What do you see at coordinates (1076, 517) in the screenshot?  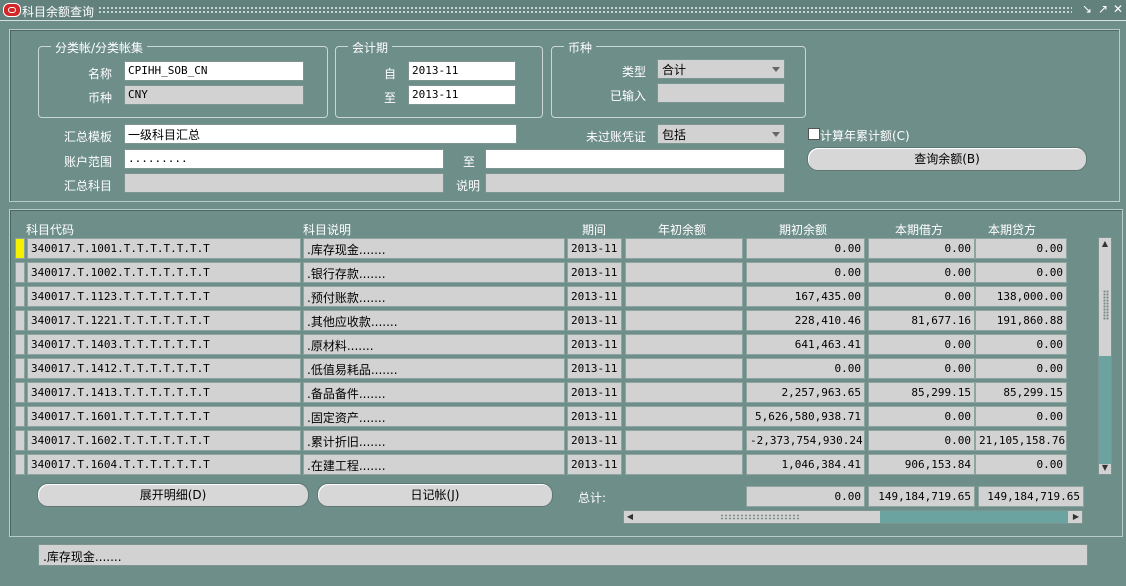 I see `scroll-right-icon: ▶` at bounding box center [1076, 517].